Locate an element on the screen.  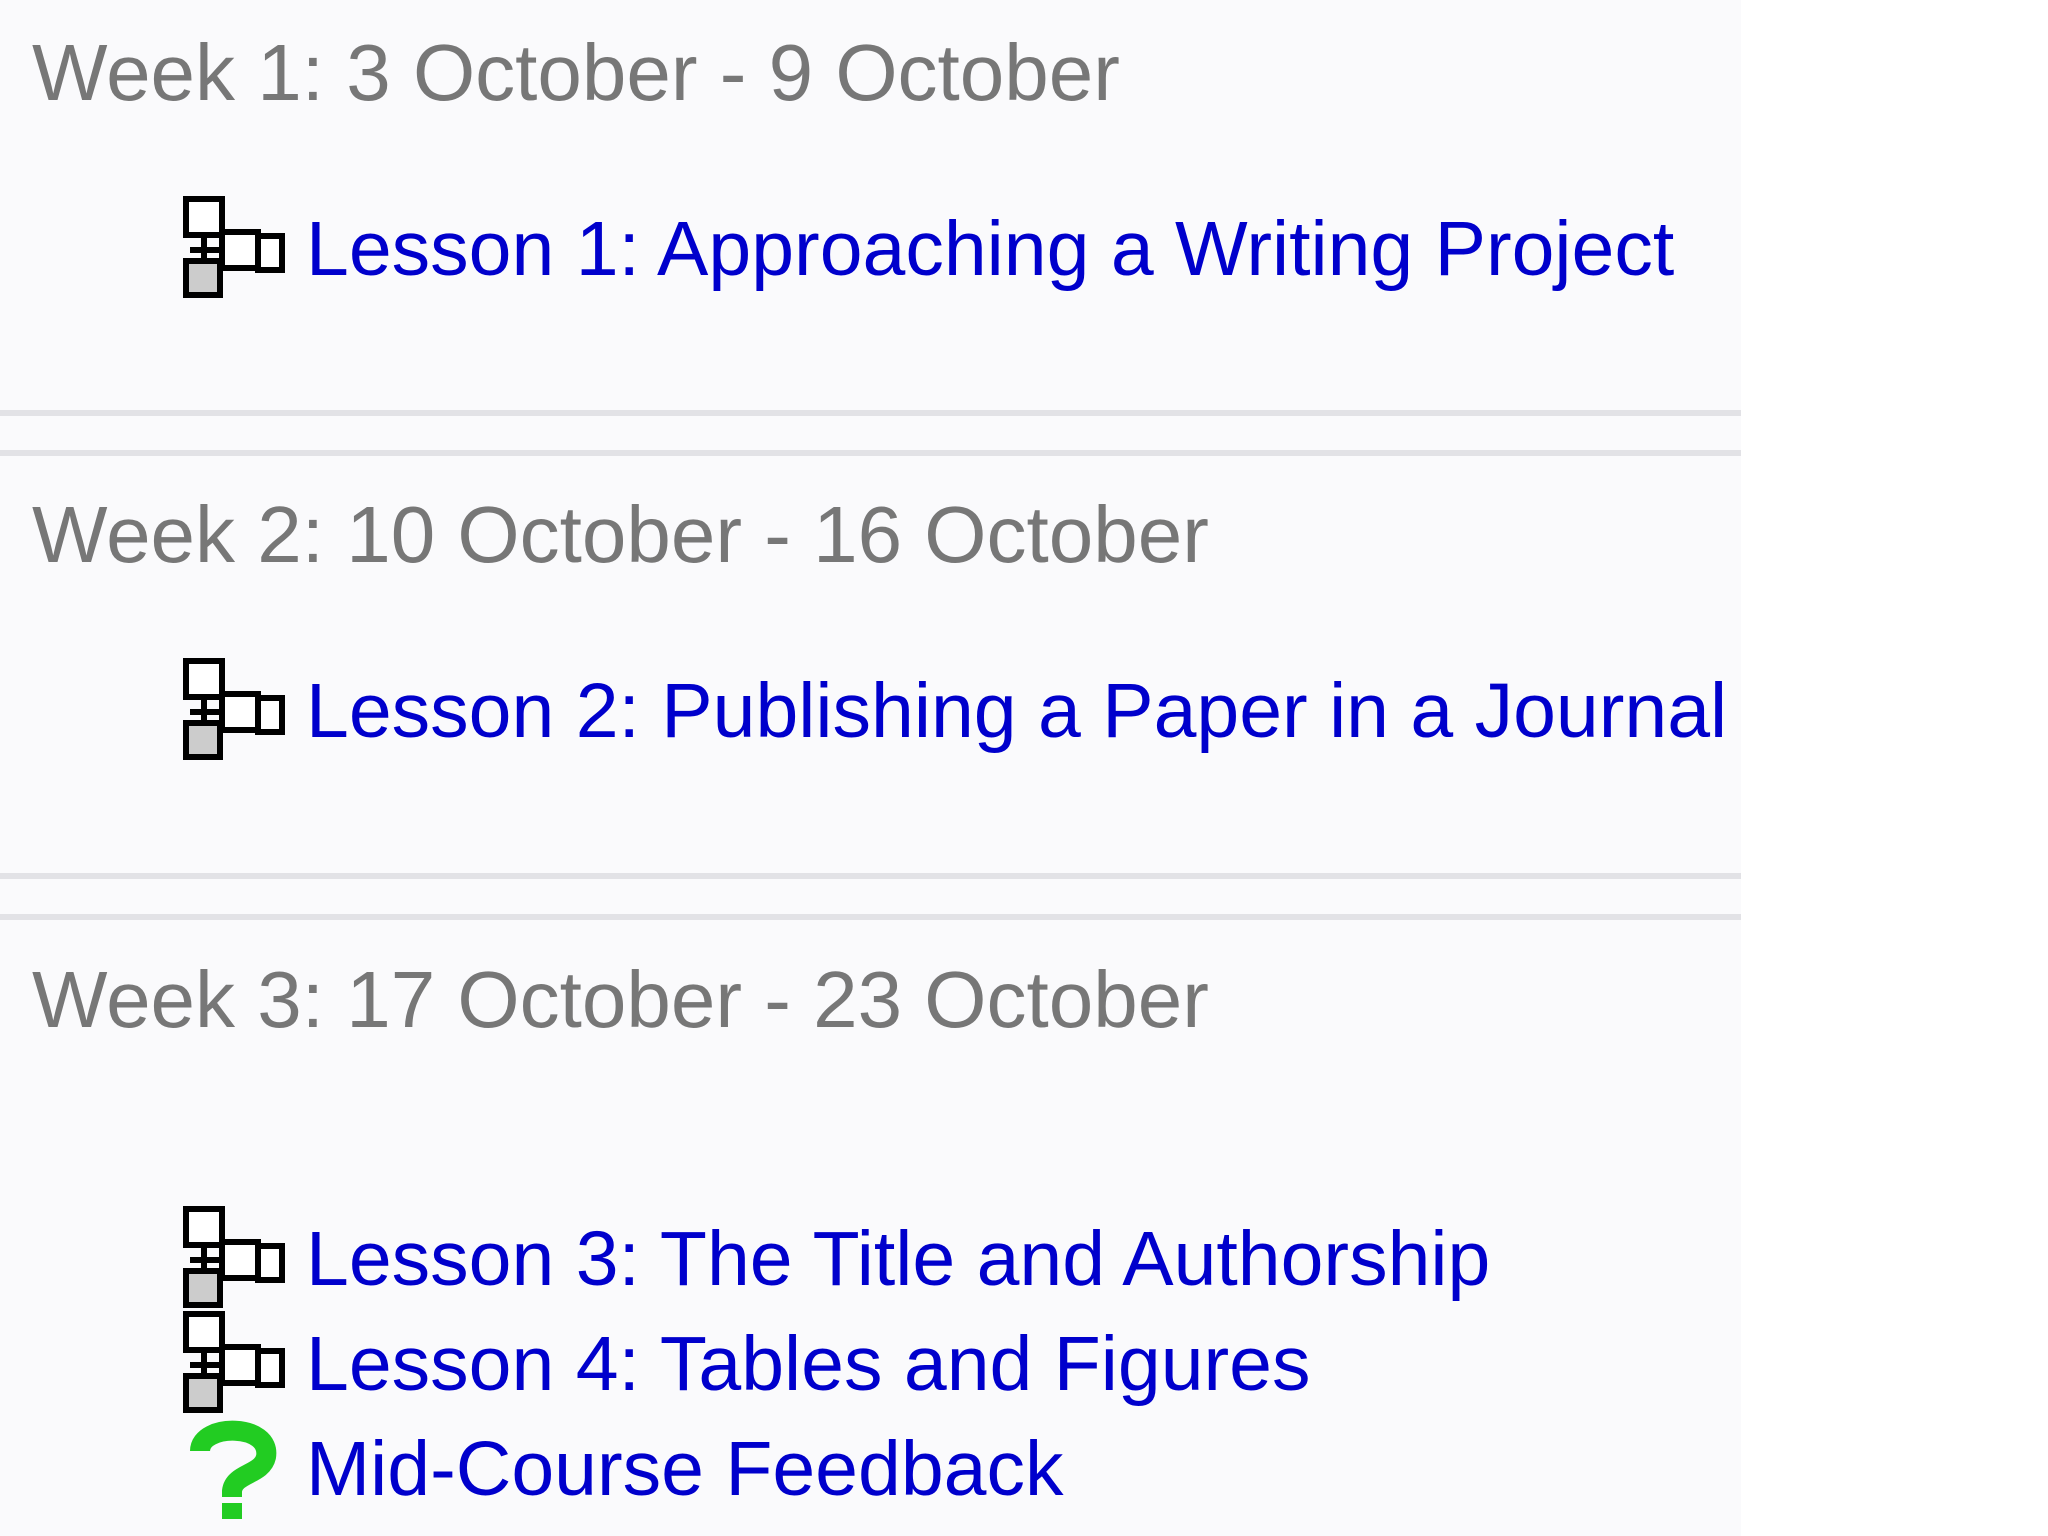
question-mark-icon is located at coordinates (234, 1467).